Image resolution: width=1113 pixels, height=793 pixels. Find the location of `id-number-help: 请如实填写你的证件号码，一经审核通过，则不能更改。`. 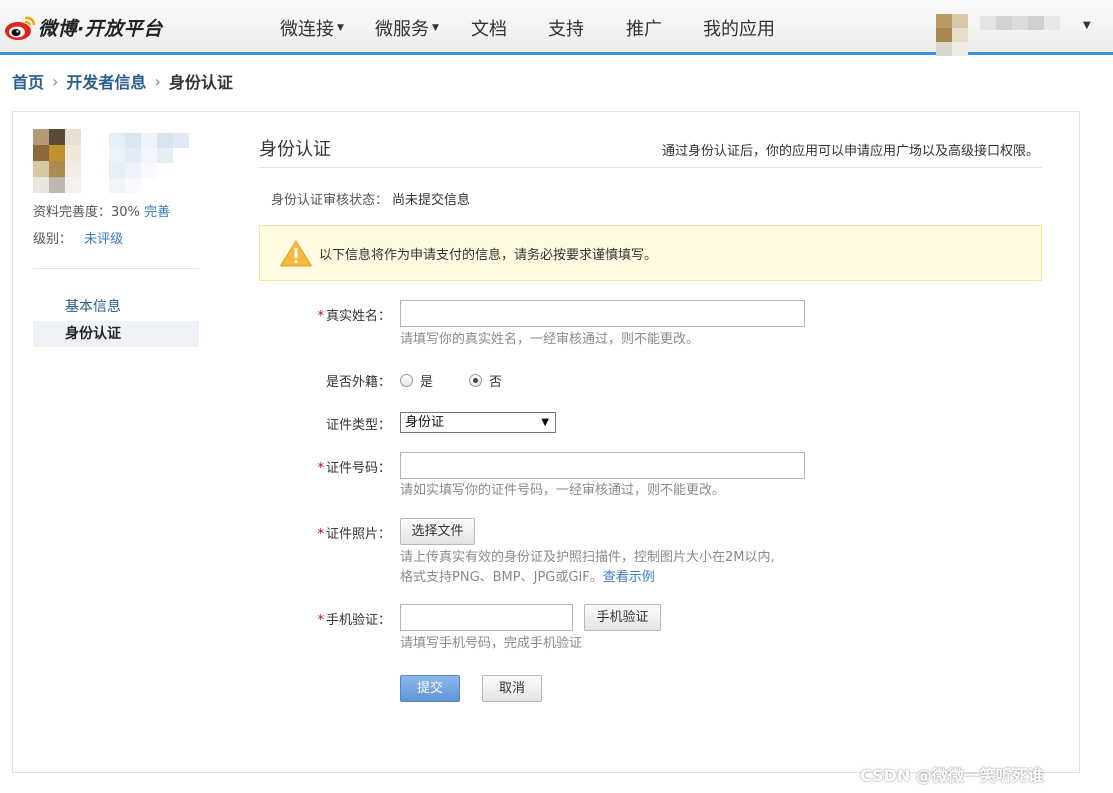

id-number-help: 请如实填写你的证件号码，一经审核通过，则不能更改。 is located at coordinates (563, 490).